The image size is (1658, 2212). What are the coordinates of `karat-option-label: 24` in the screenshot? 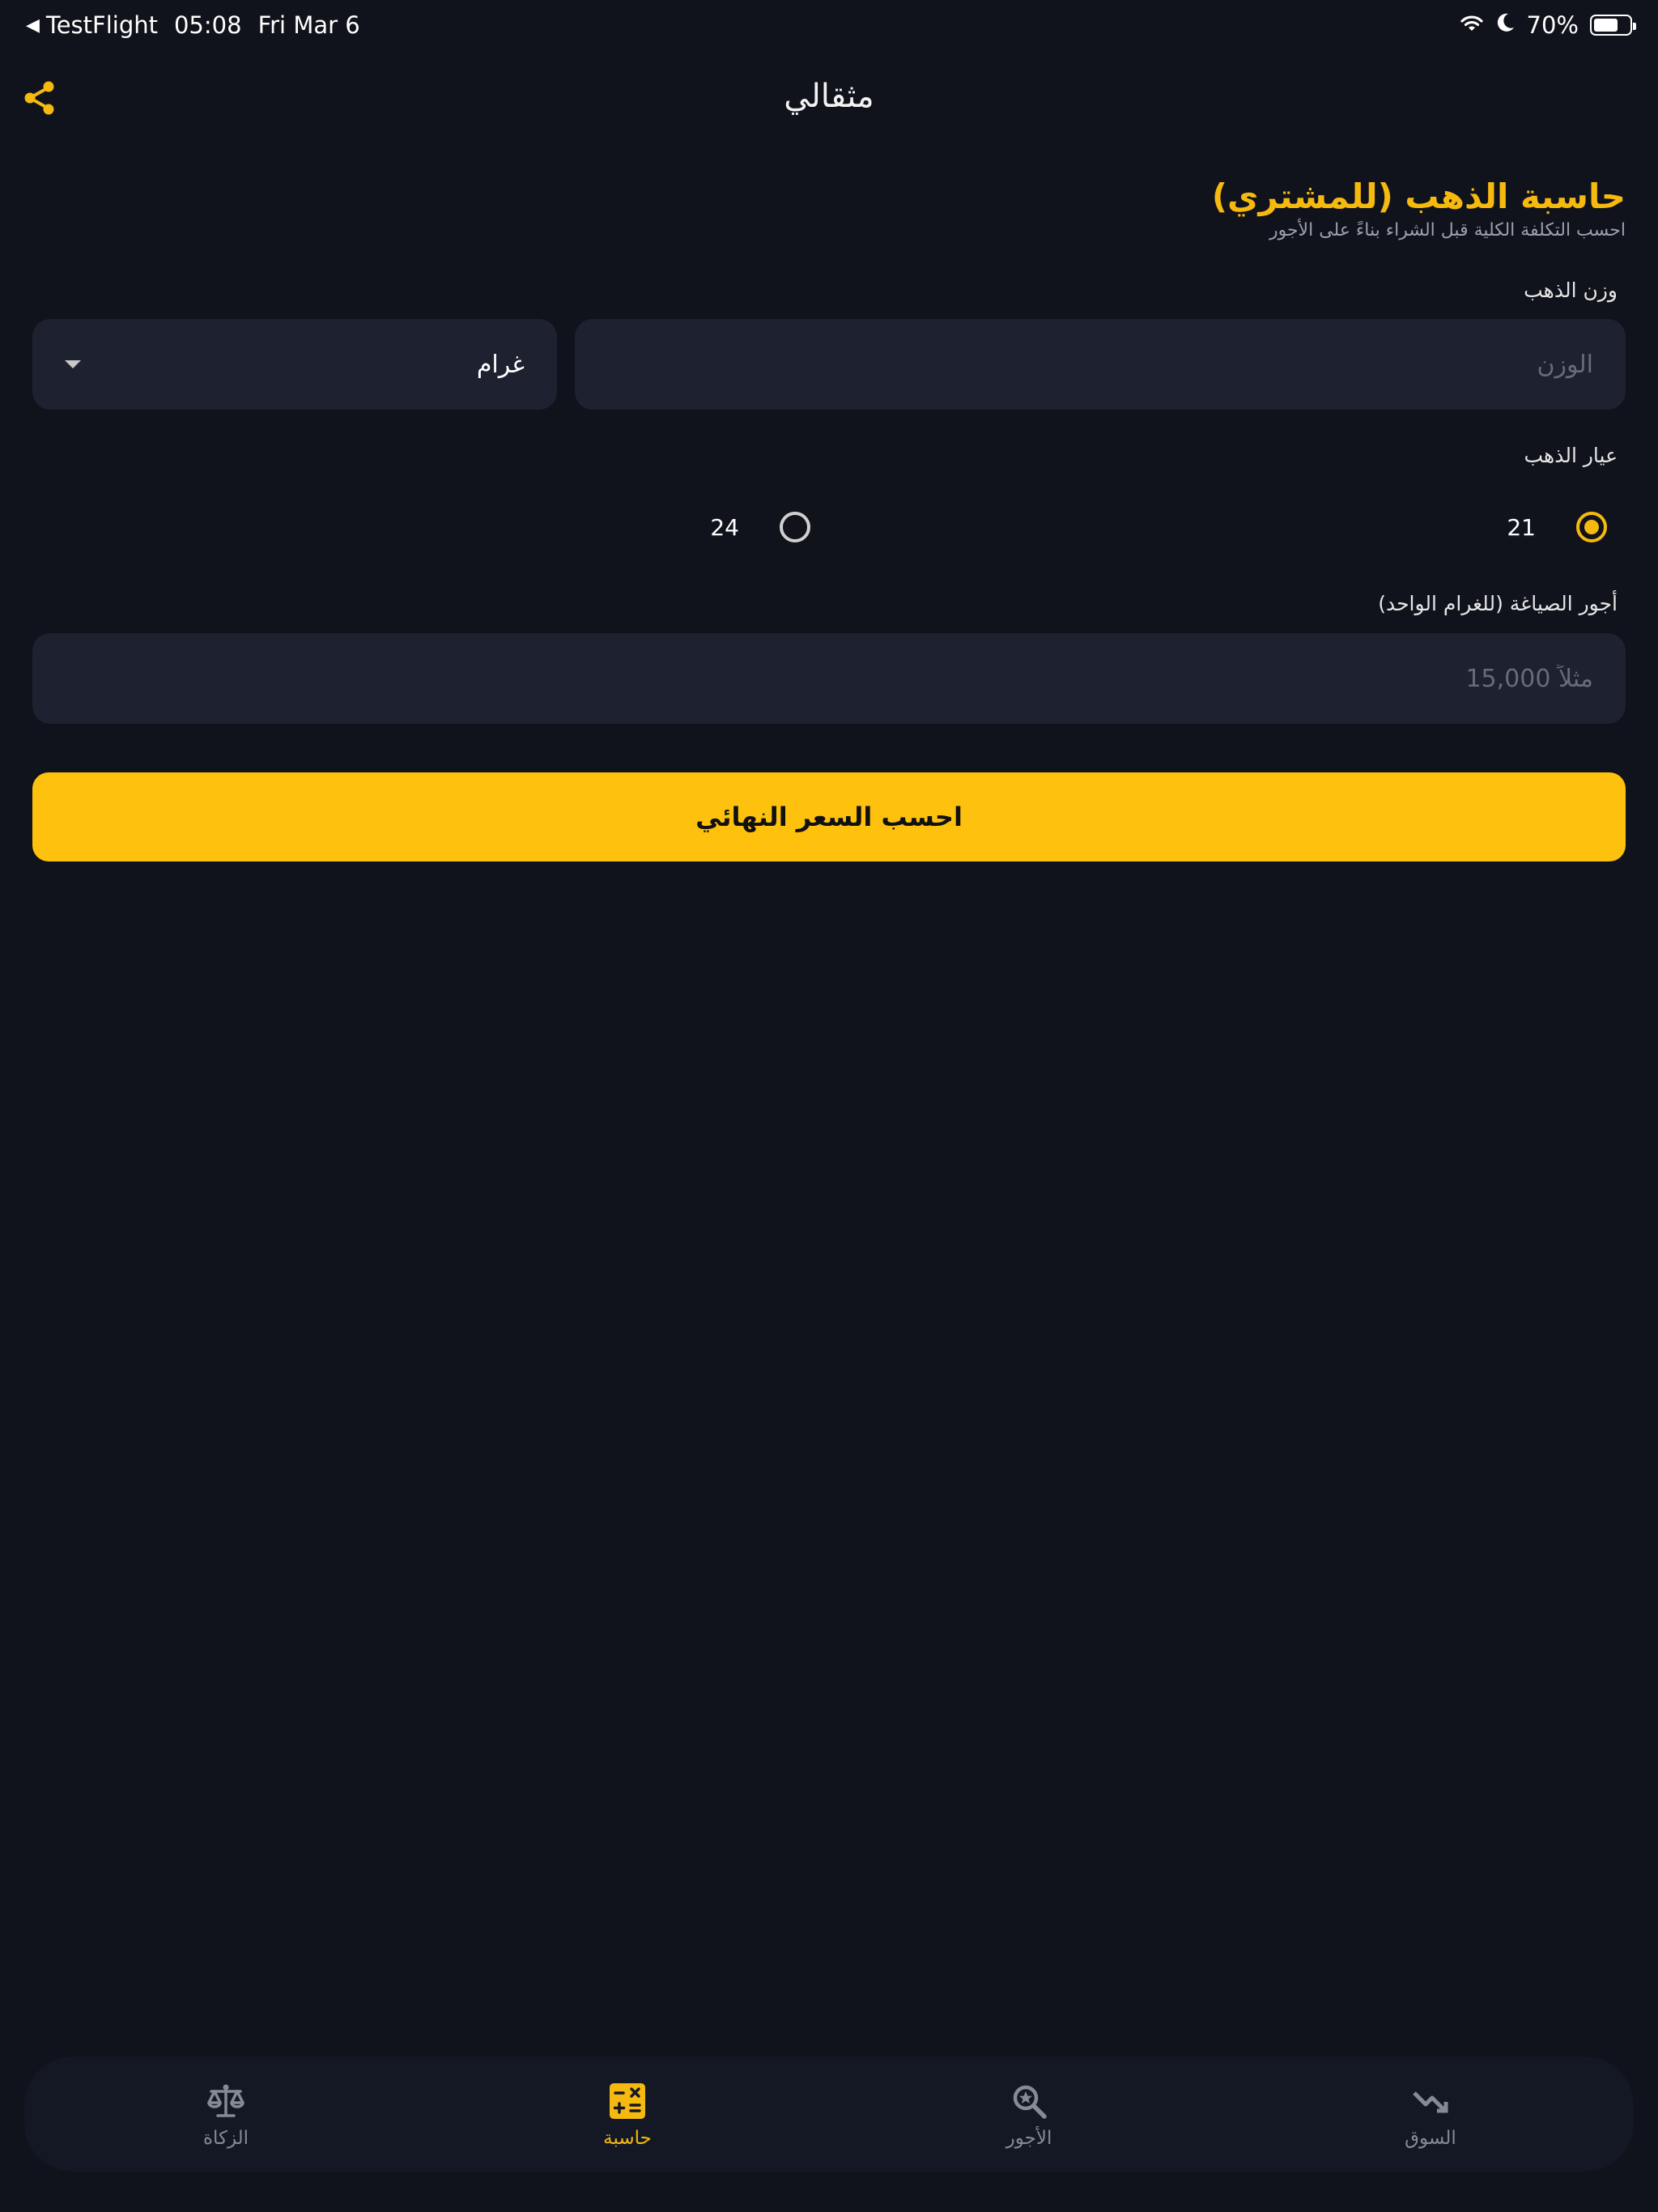 It's located at (724, 527).